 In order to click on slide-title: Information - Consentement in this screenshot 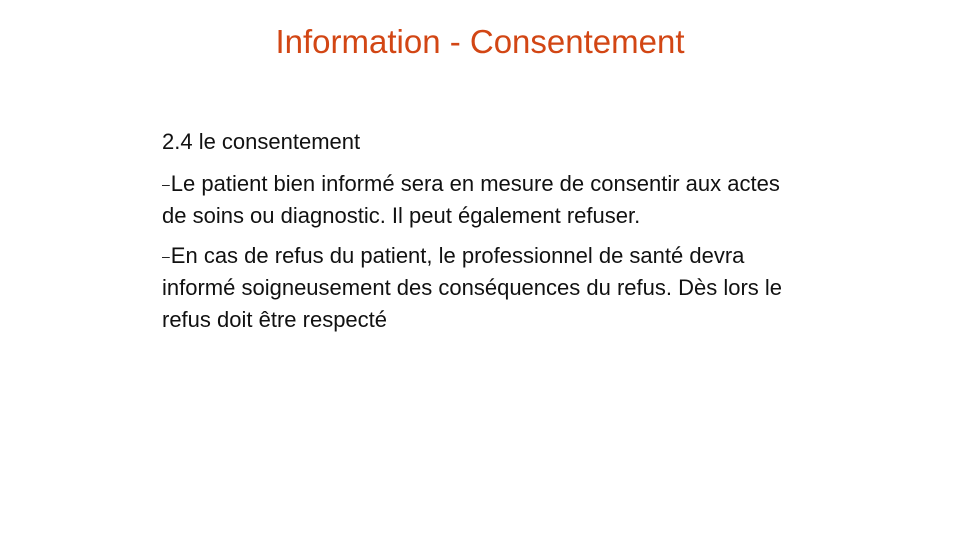, I will do `click(480, 41)`.